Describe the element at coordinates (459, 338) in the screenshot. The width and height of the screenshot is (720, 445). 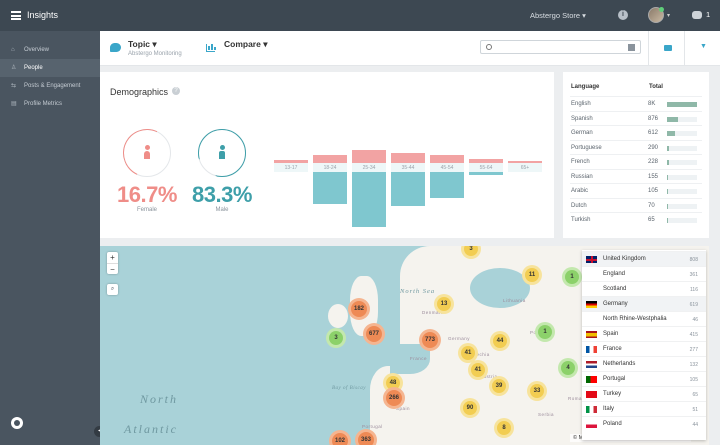
I see `place-label: Germany` at that location.